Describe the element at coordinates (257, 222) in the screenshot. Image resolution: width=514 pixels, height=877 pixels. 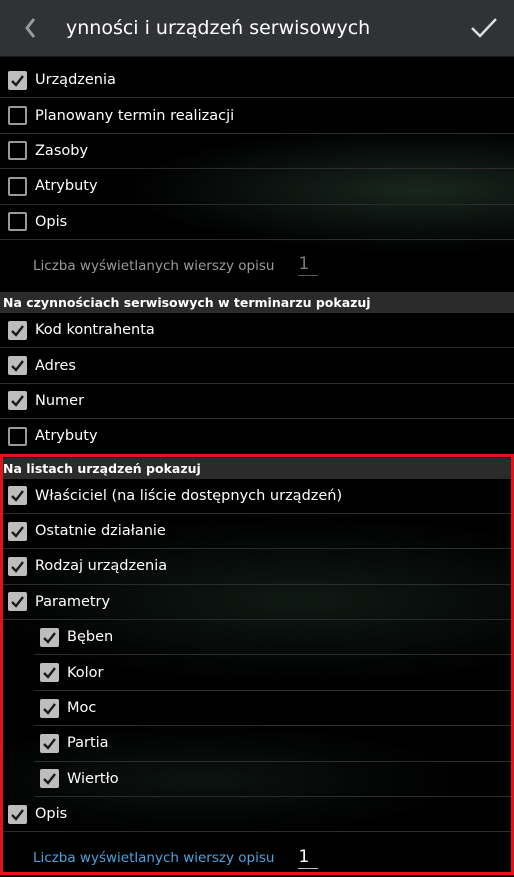
I see `option-opis: Opis` at that location.